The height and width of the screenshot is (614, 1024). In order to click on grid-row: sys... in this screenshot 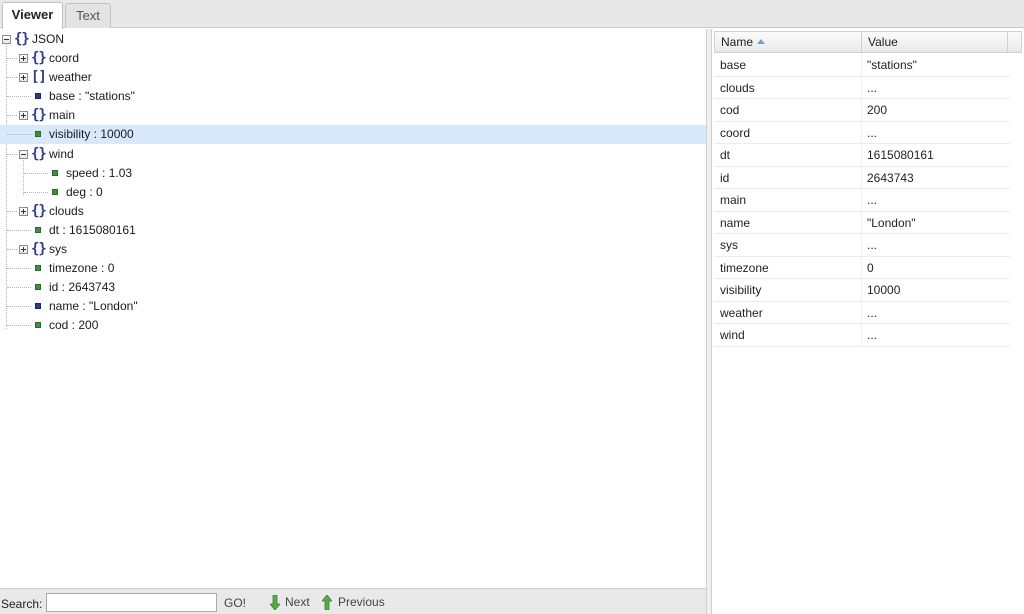, I will do `click(862, 245)`.